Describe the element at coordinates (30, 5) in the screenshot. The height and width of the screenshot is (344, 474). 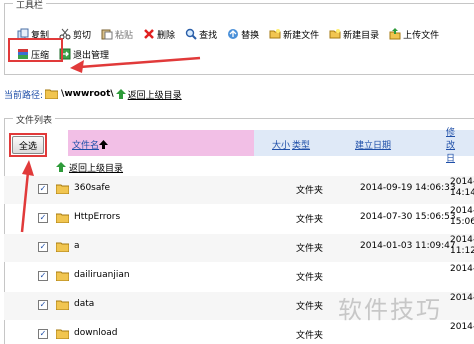
I see `toolbar-legend: 工具栏` at that location.